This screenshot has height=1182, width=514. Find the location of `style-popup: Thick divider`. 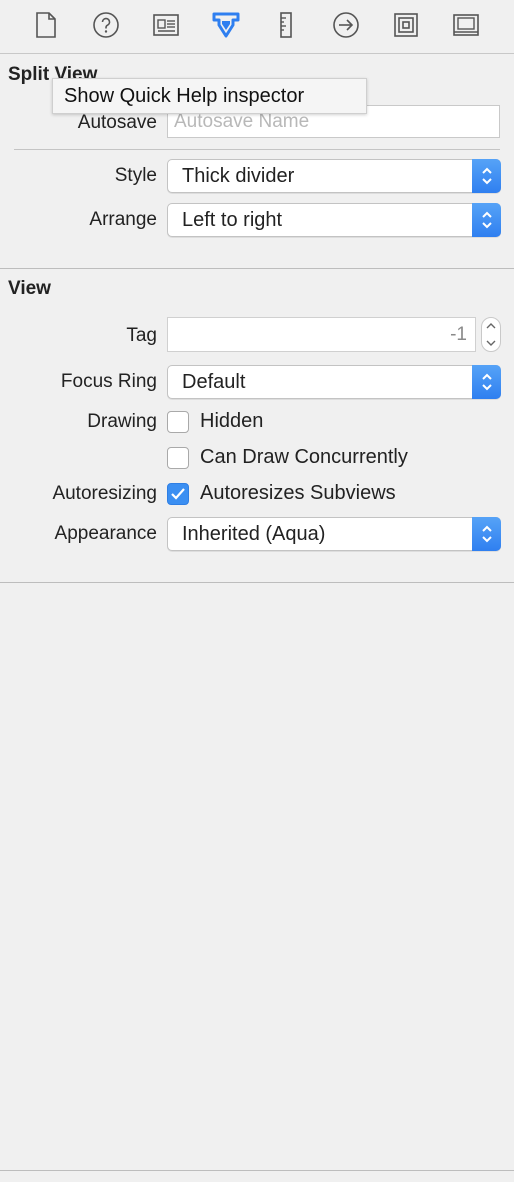

style-popup: Thick divider is located at coordinates (334, 176).